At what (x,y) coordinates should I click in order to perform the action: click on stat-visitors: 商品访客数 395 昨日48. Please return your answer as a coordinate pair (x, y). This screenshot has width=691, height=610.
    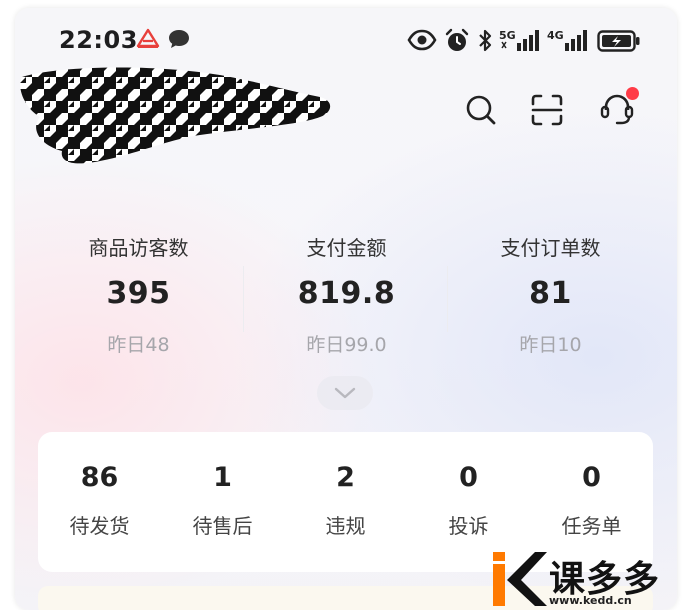
    Looking at the image, I should click on (138, 298).